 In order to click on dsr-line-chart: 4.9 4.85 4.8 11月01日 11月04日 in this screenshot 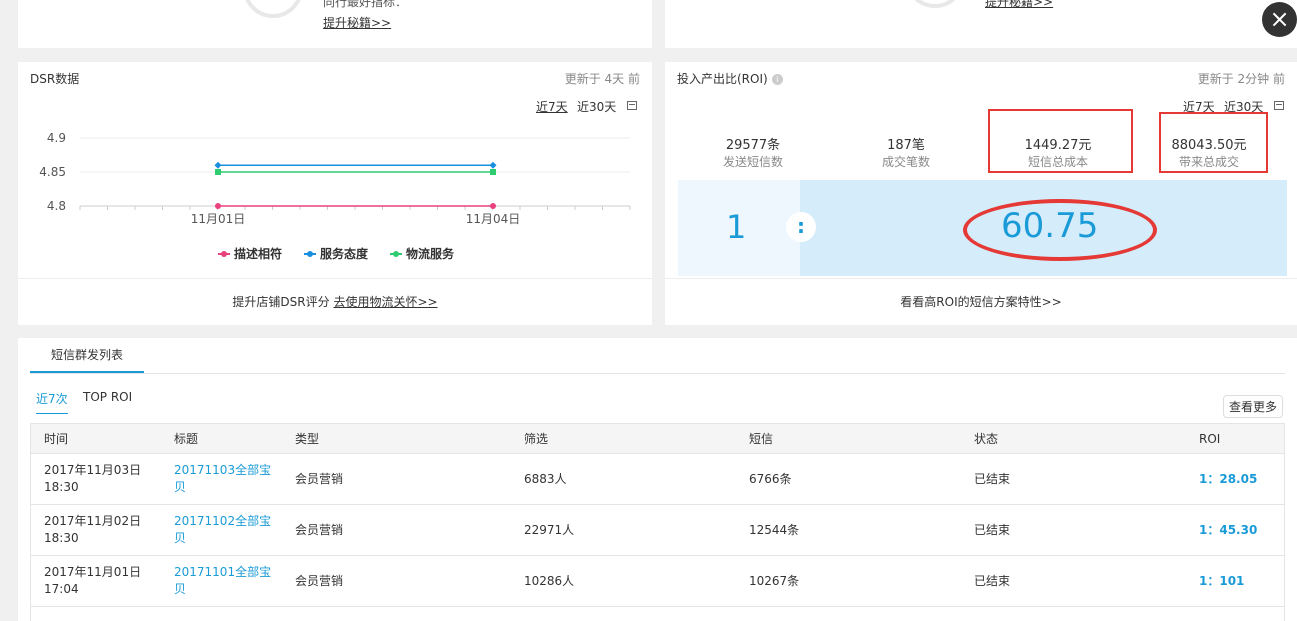, I will do `click(335, 178)`.